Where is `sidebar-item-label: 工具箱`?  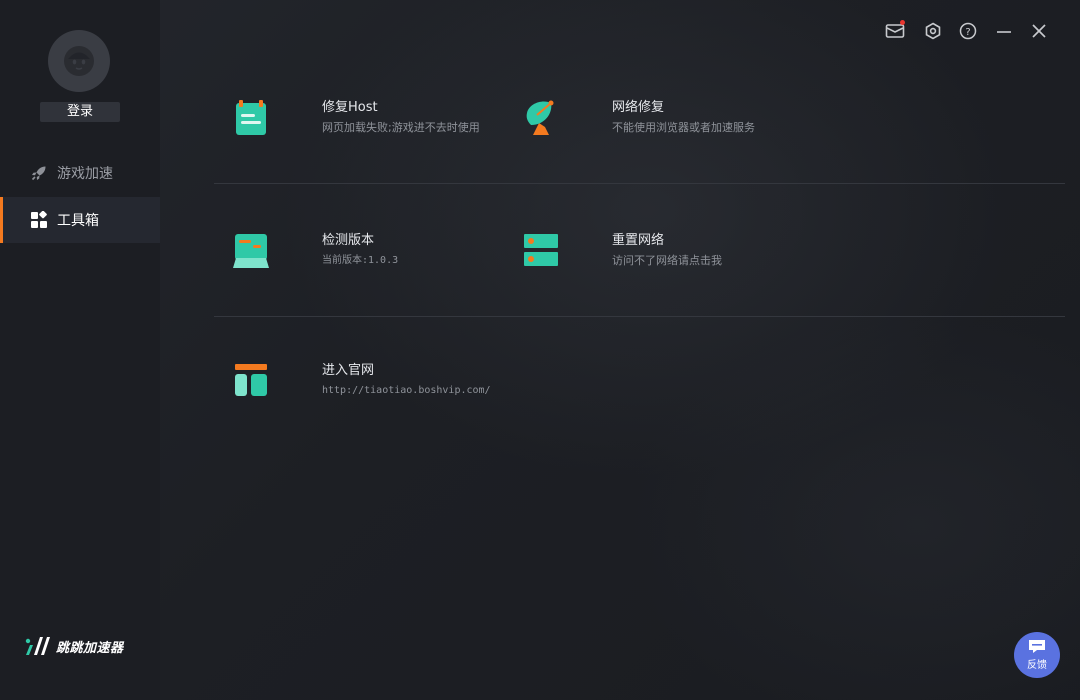 sidebar-item-label: 工具箱 is located at coordinates (78, 221).